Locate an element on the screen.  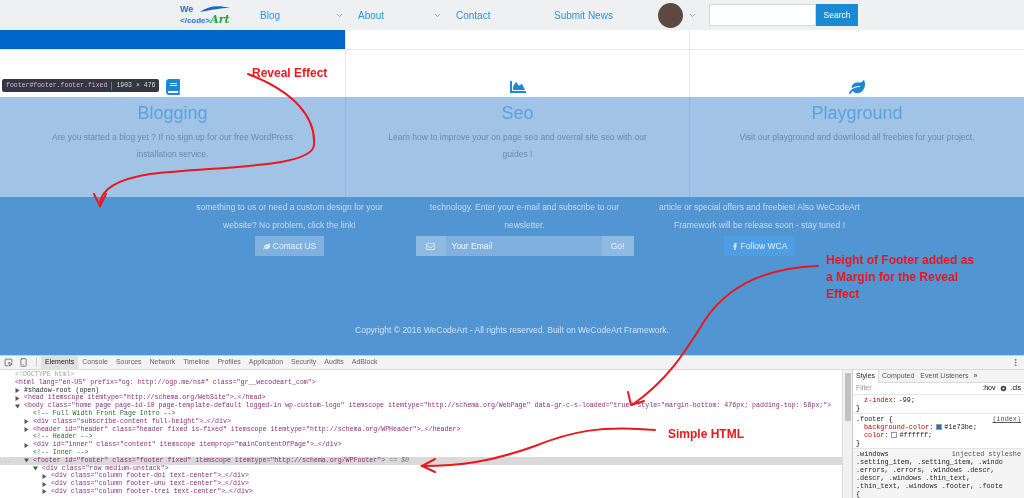
area-chart-icon is located at coordinates (517, 87).